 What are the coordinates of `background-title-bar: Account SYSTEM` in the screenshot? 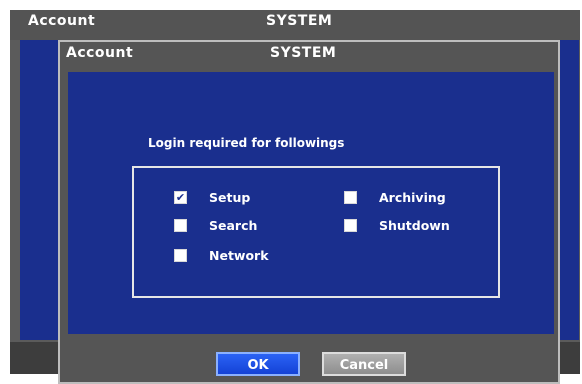 It's located at (295, 25).